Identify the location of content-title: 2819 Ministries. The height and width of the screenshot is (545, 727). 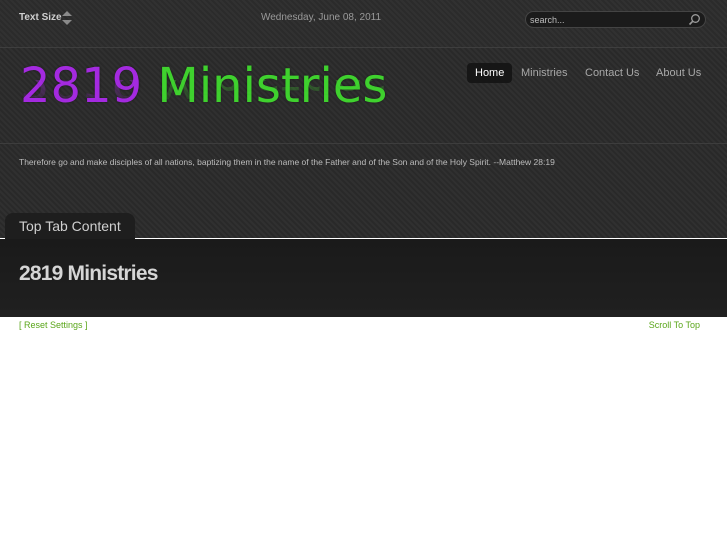
(88, 273).